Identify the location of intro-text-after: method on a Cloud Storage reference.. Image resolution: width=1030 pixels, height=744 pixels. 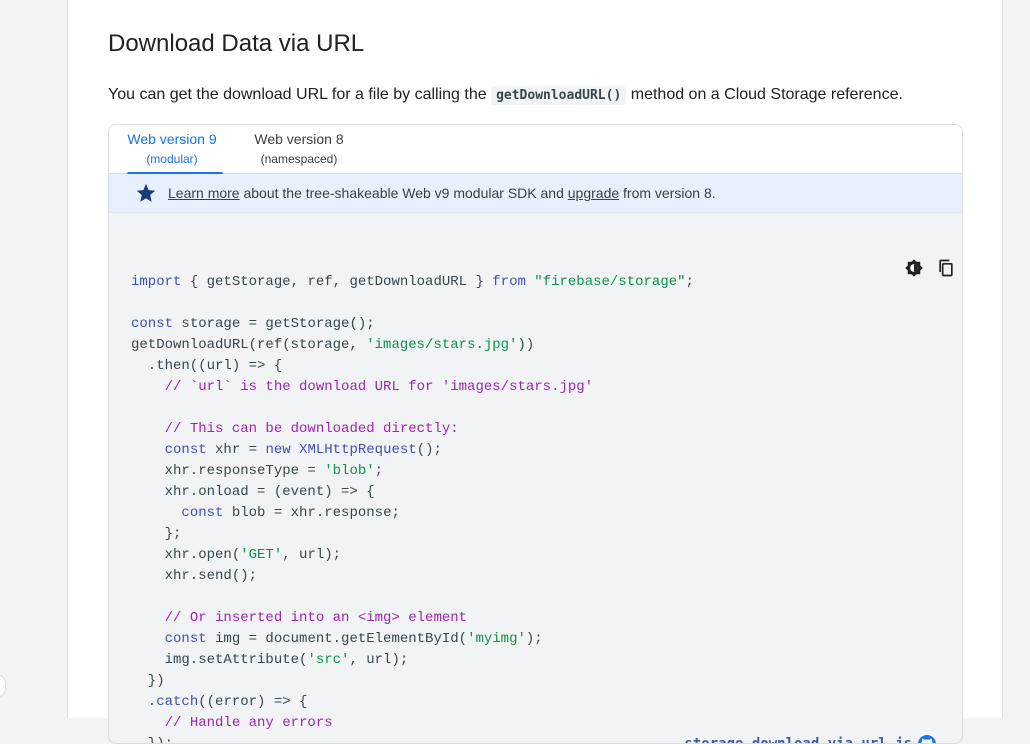
(764, 94).